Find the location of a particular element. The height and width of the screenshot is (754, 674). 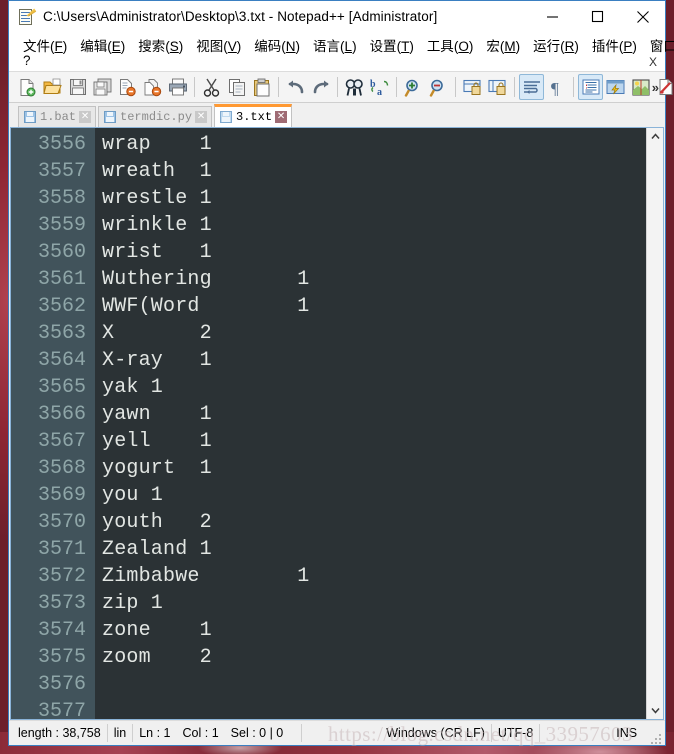

code-line: yak 1 is located at coordinates (374, 387).